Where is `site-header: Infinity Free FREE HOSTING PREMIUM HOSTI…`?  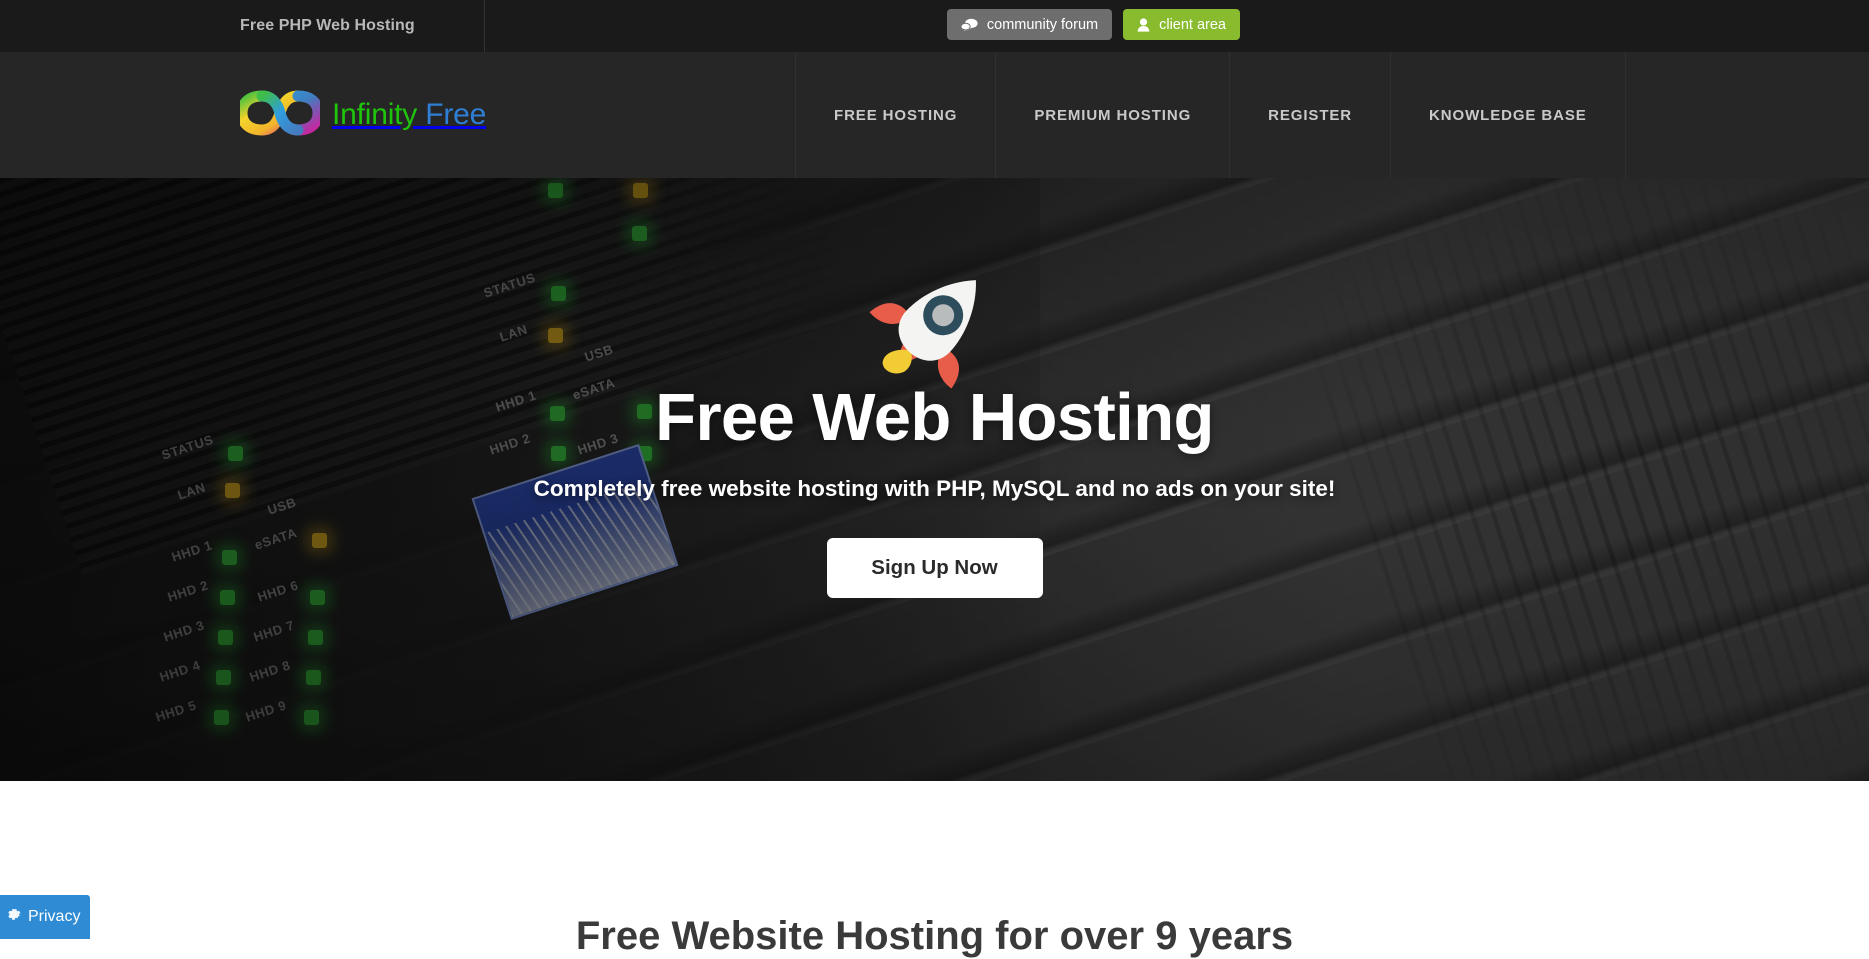 site-header: Infinity Free FREE HOSTING PREMIUM HOSTI… is located at coordinates (934, 115).